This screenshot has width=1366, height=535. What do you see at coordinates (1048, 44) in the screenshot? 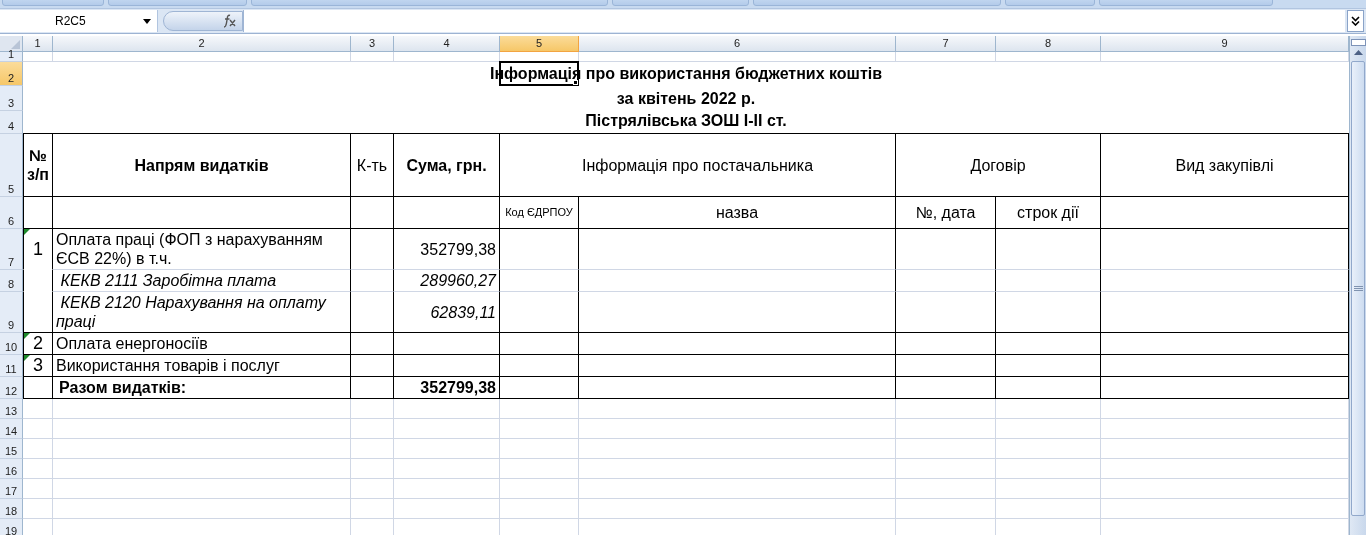
I see `column-header: 8` at bounding box center [1048, 44].